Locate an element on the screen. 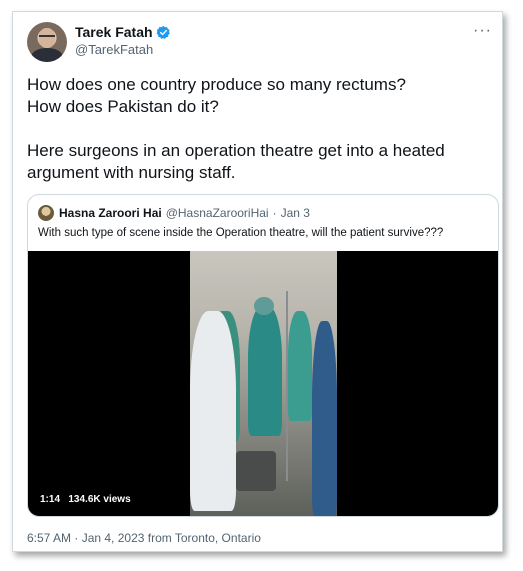 This screenshot has width=523, height=571. video-frame is located at coordinates (263, 383).